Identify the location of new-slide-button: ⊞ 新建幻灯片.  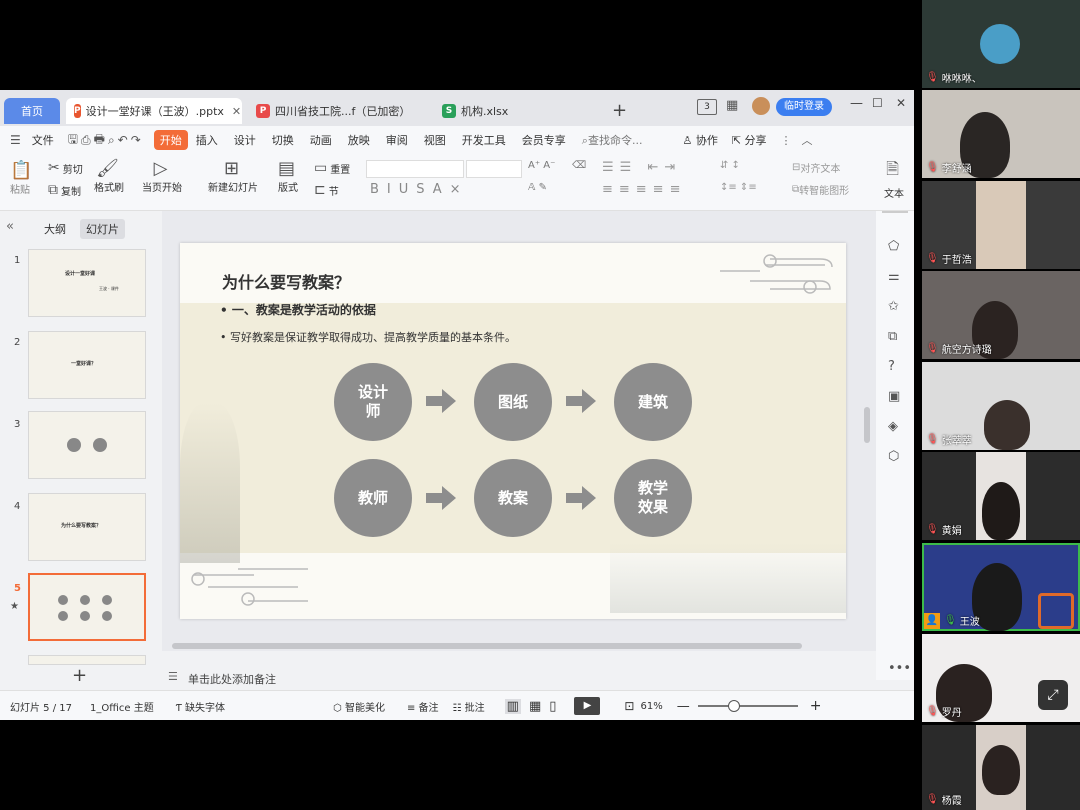
(233, 176).